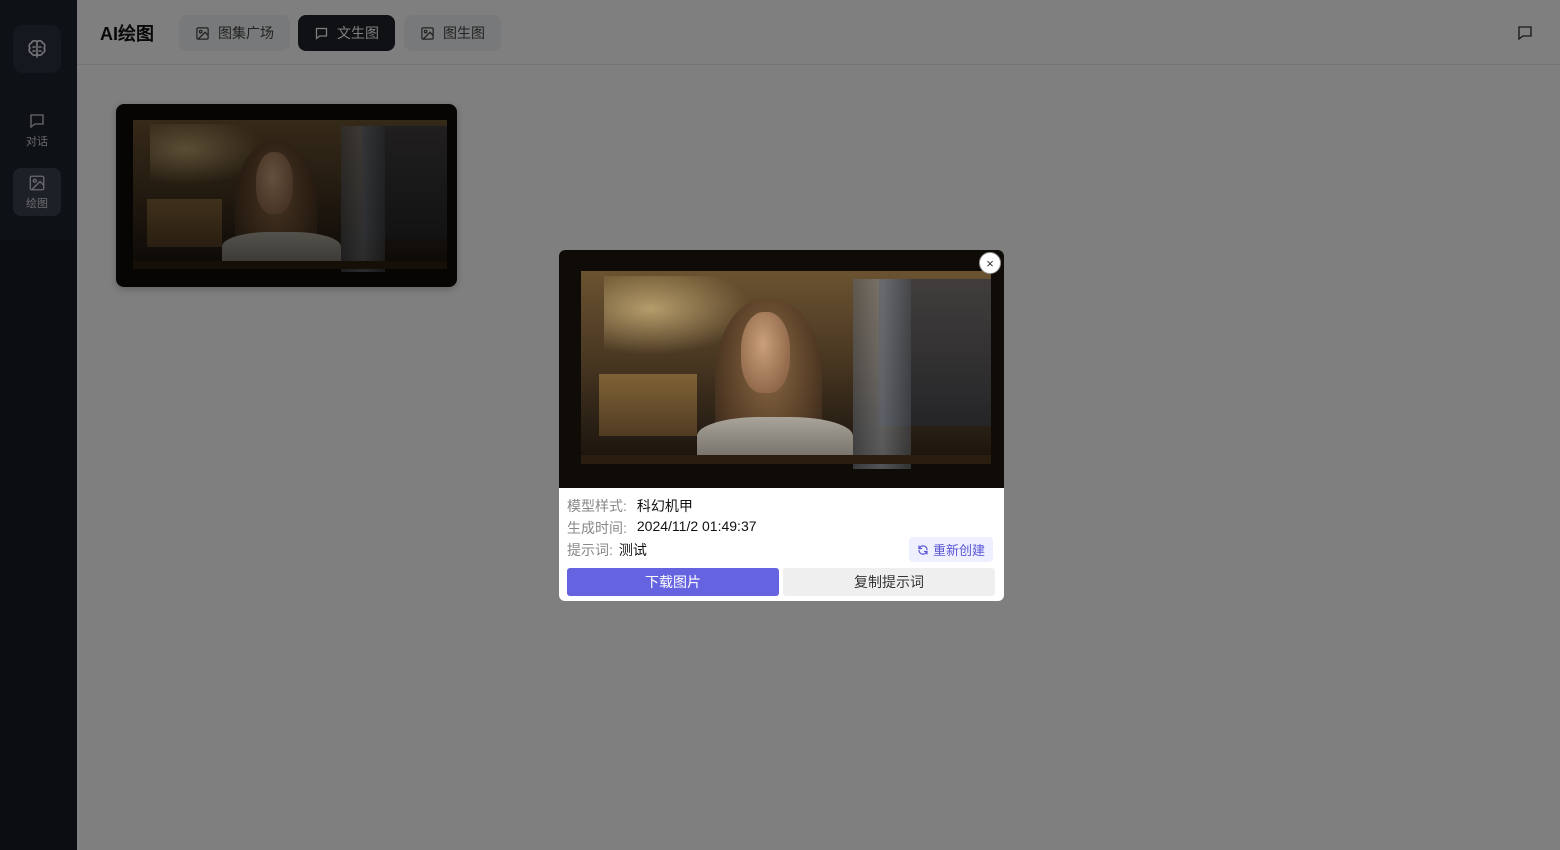 The image size is (1560, 850). I want to click on photo-woman-cafe-window, so click(781, 369).